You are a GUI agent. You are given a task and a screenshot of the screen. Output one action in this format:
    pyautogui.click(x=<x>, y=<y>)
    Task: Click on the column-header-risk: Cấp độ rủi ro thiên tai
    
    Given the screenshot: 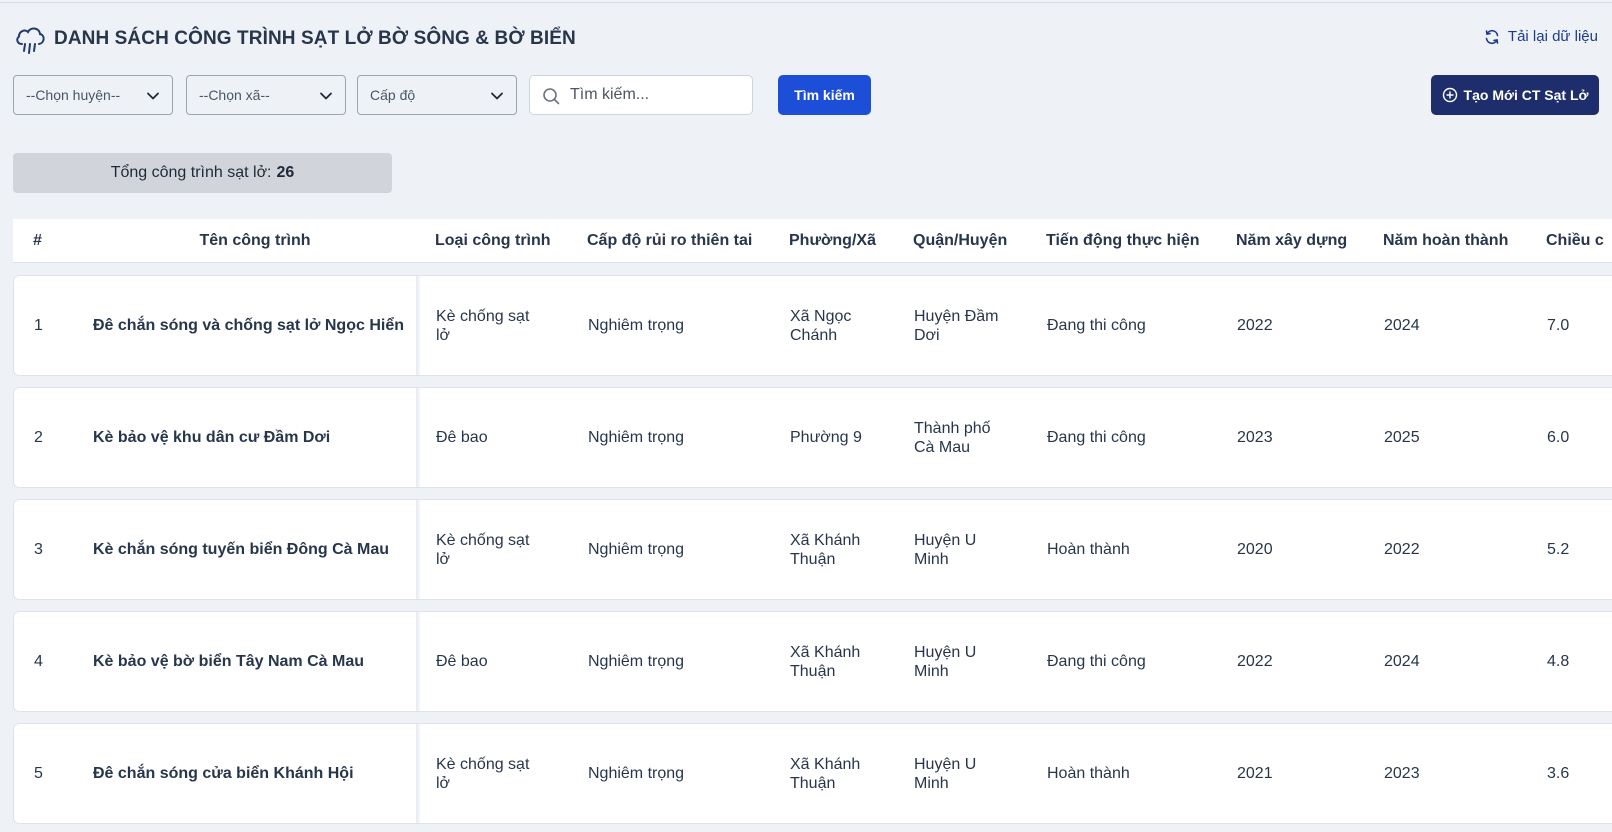 What is the action you would take?
    pyautogui.click(x=670, y=240)
    